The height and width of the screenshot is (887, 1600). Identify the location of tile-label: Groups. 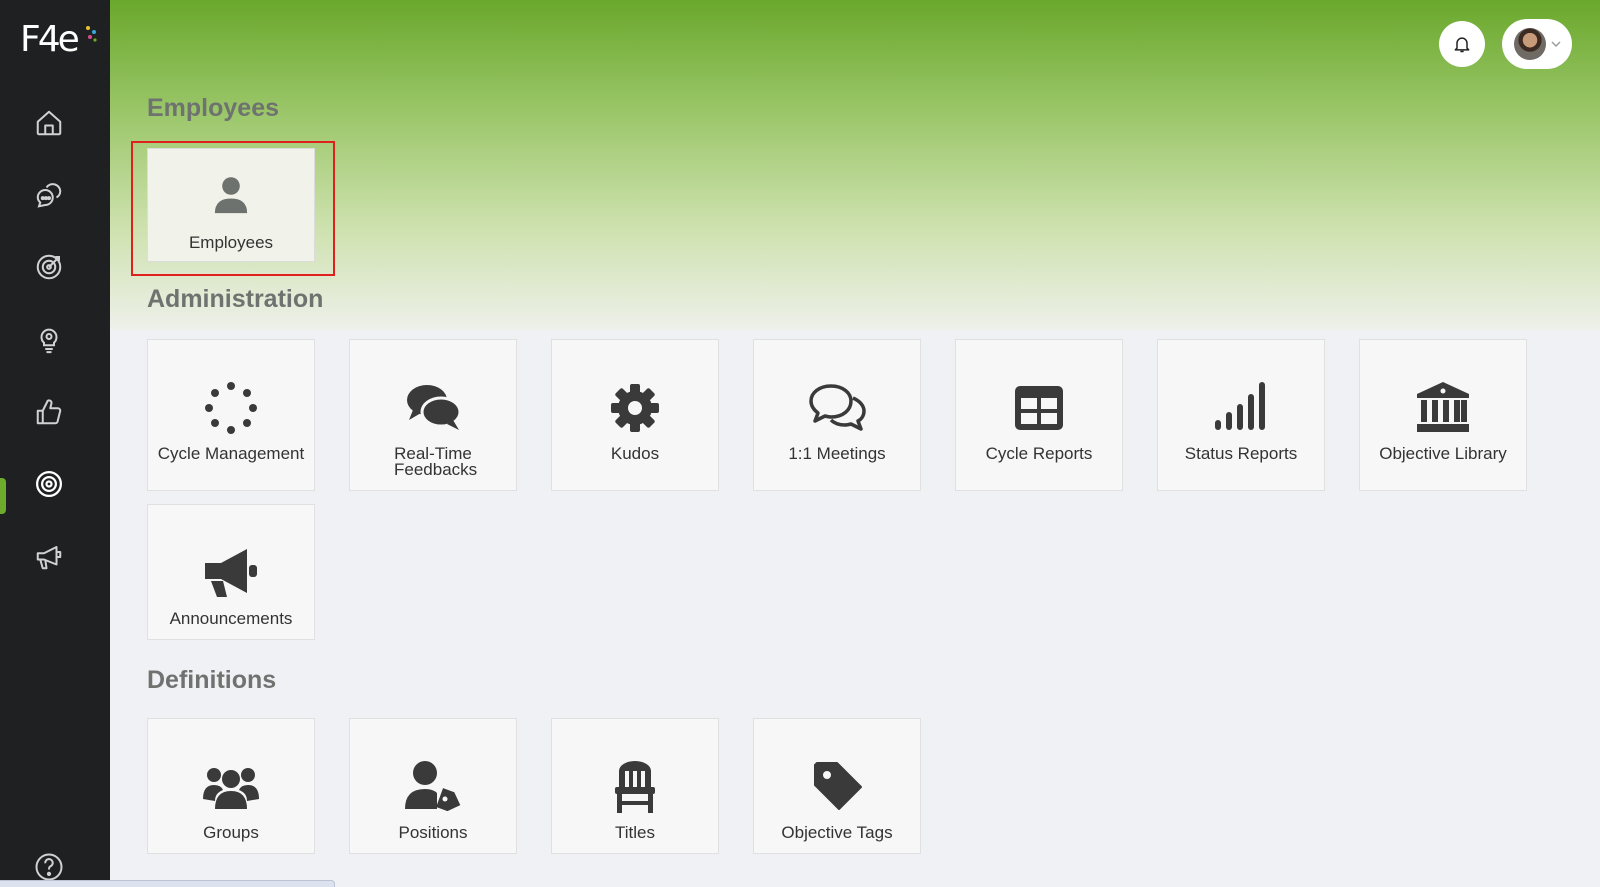
(231, 832).